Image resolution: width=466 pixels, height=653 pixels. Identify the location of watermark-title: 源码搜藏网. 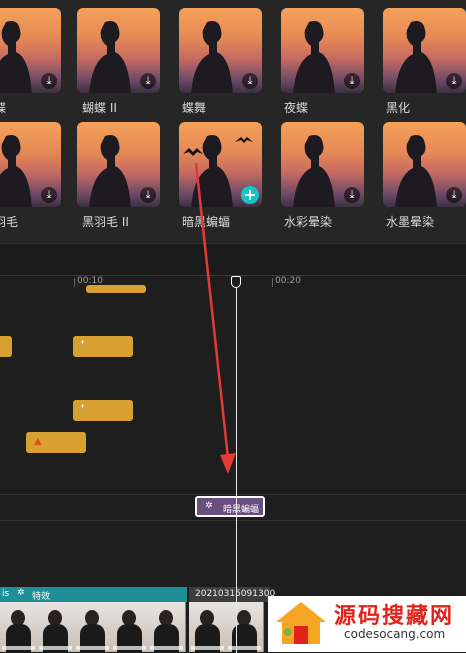
(394, 616).